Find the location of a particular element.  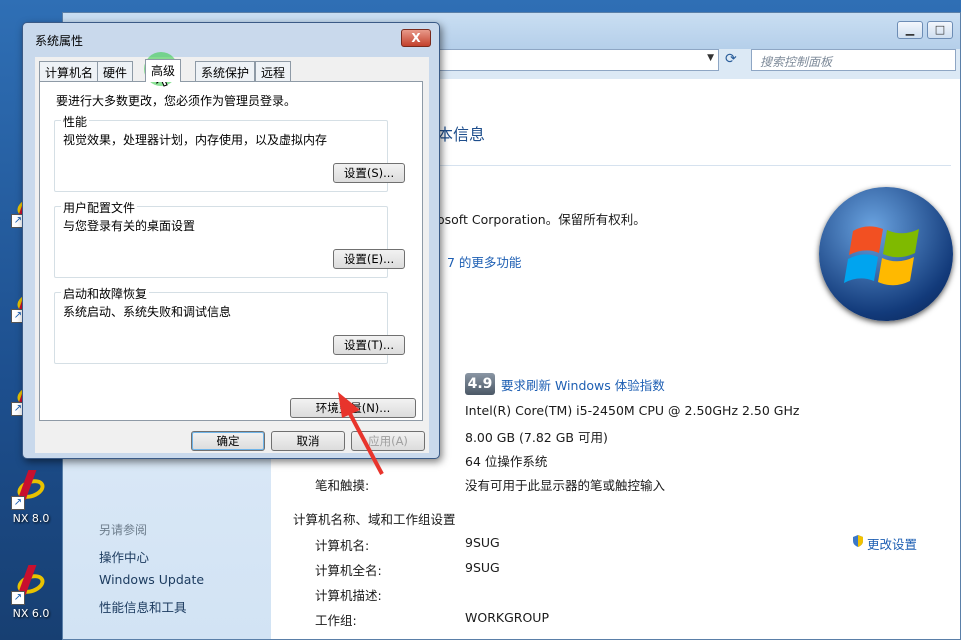

experience-index-link: 要求刷新 Windows 体验指数 is located at coordinates (583, 384).